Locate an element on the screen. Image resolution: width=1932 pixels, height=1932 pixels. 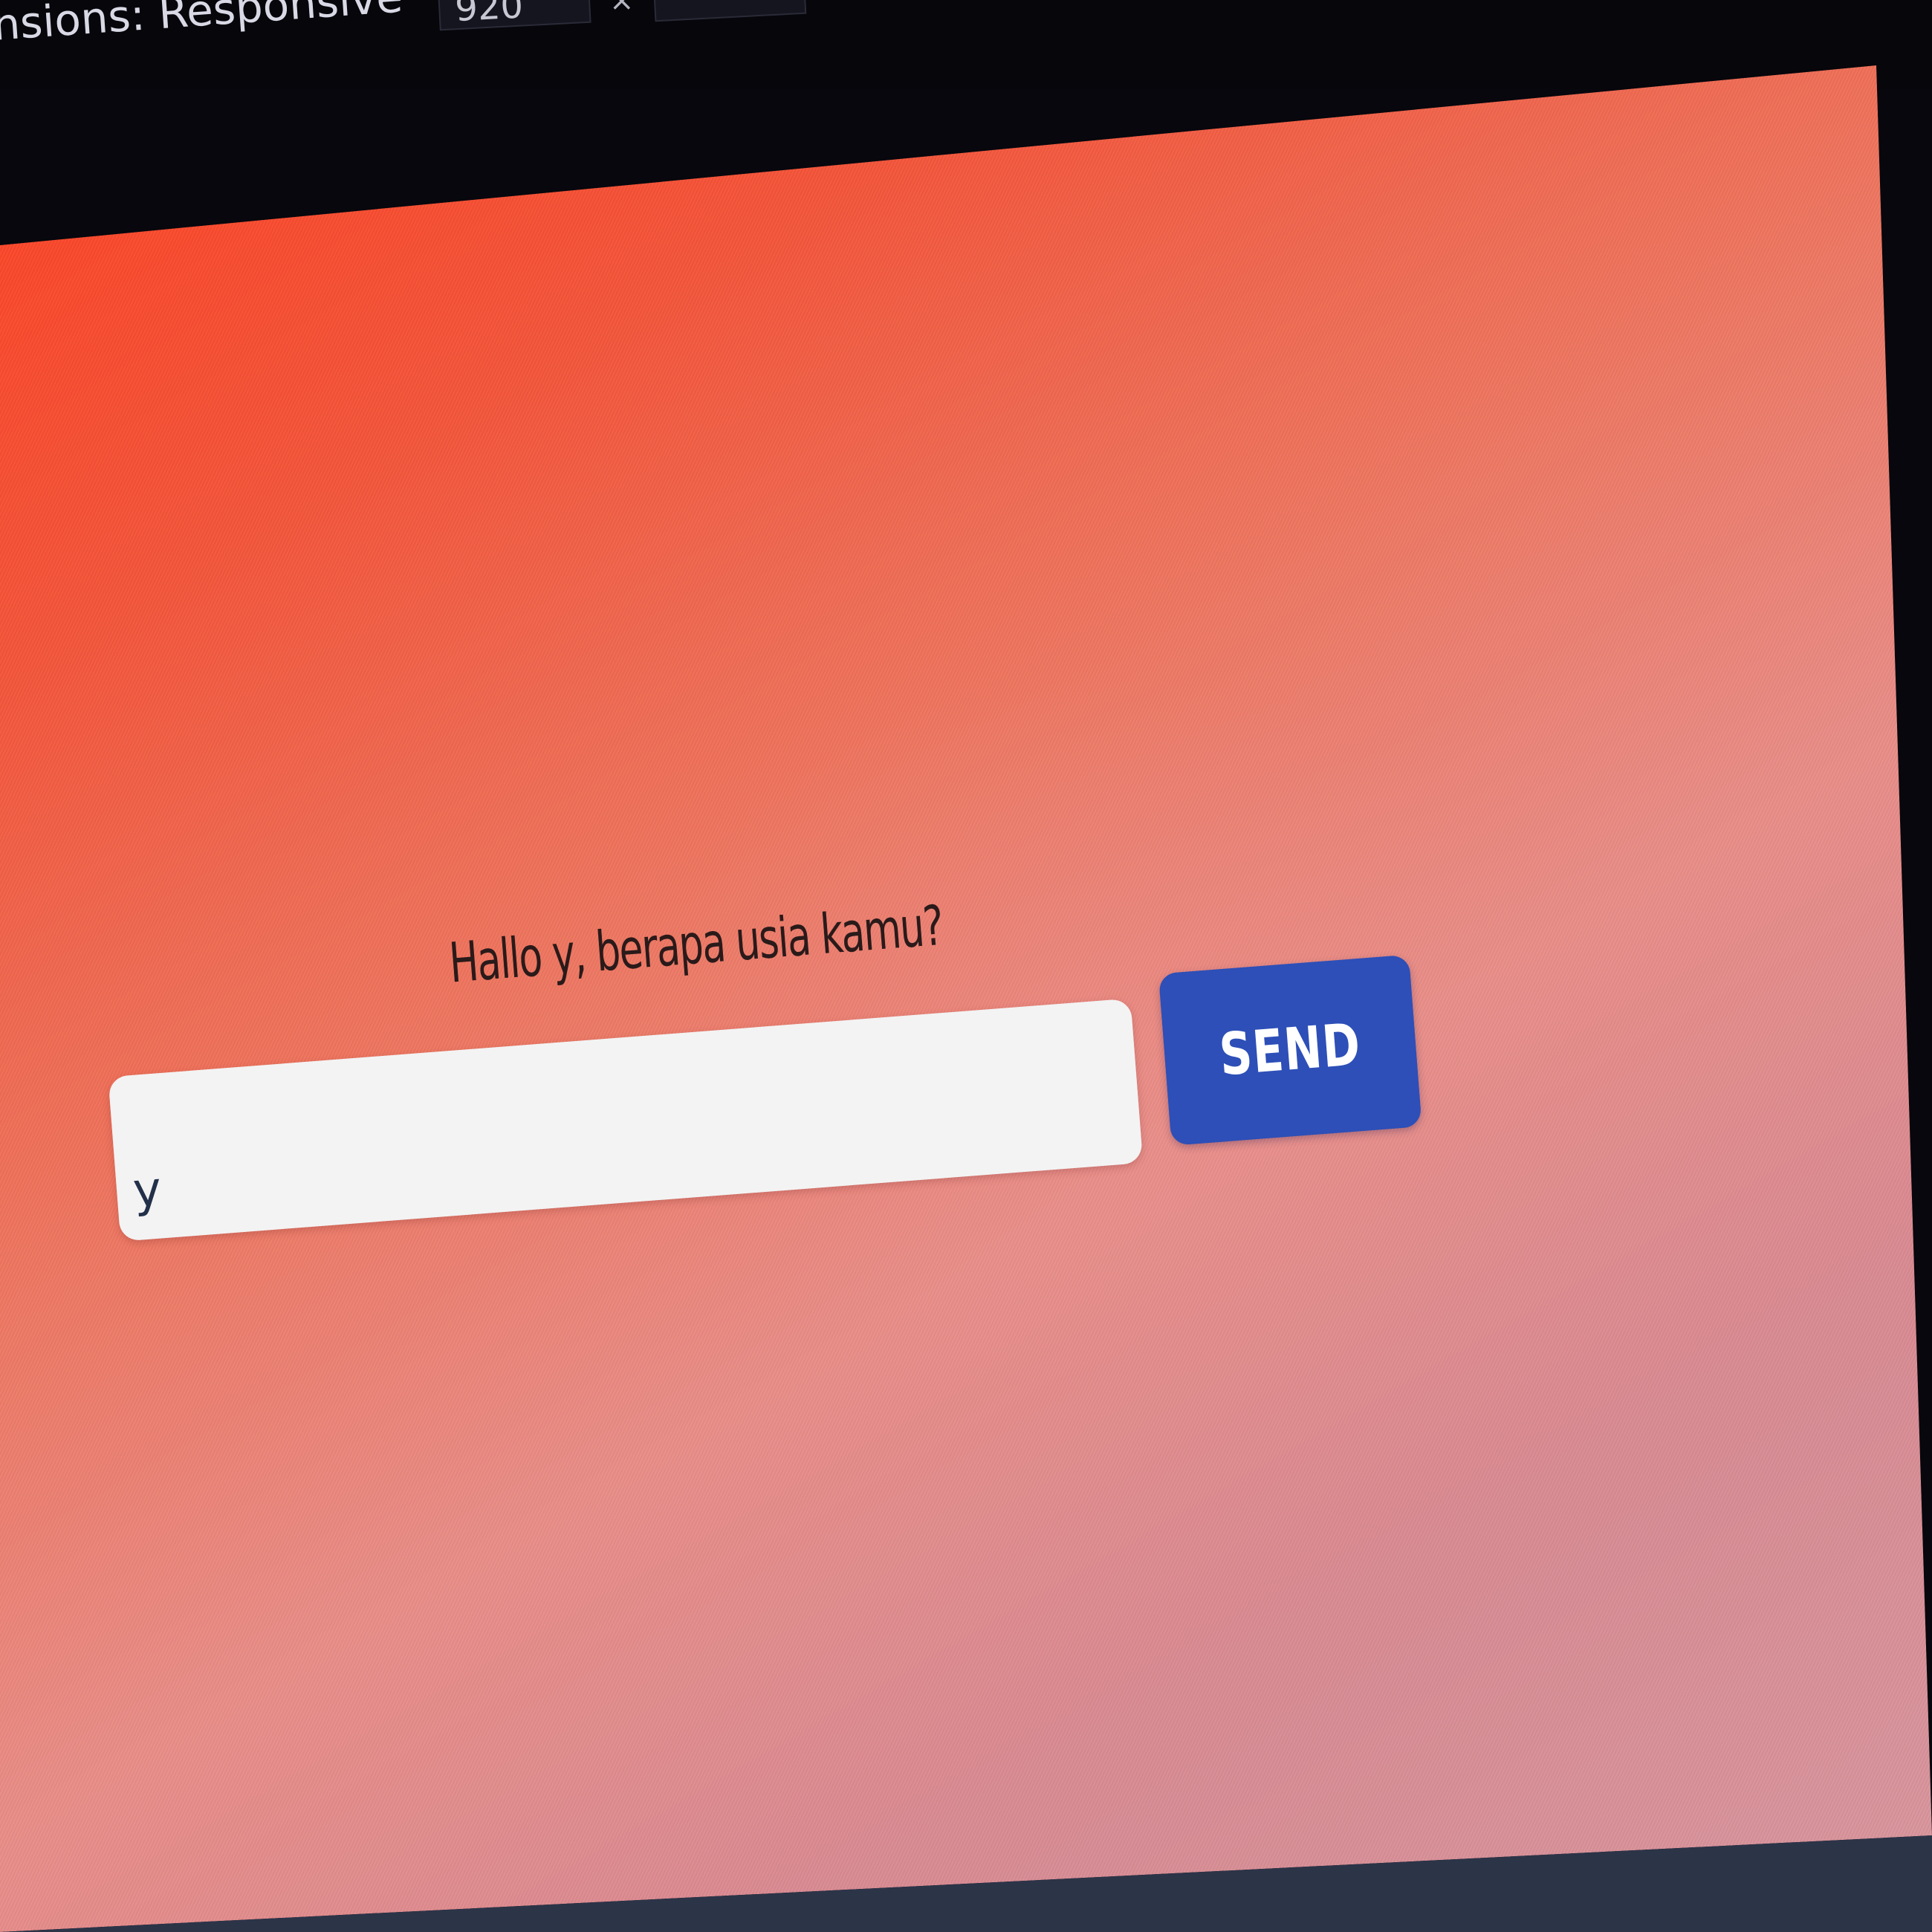
send-button-label: SEND is located at coordinates (1290, 1050).